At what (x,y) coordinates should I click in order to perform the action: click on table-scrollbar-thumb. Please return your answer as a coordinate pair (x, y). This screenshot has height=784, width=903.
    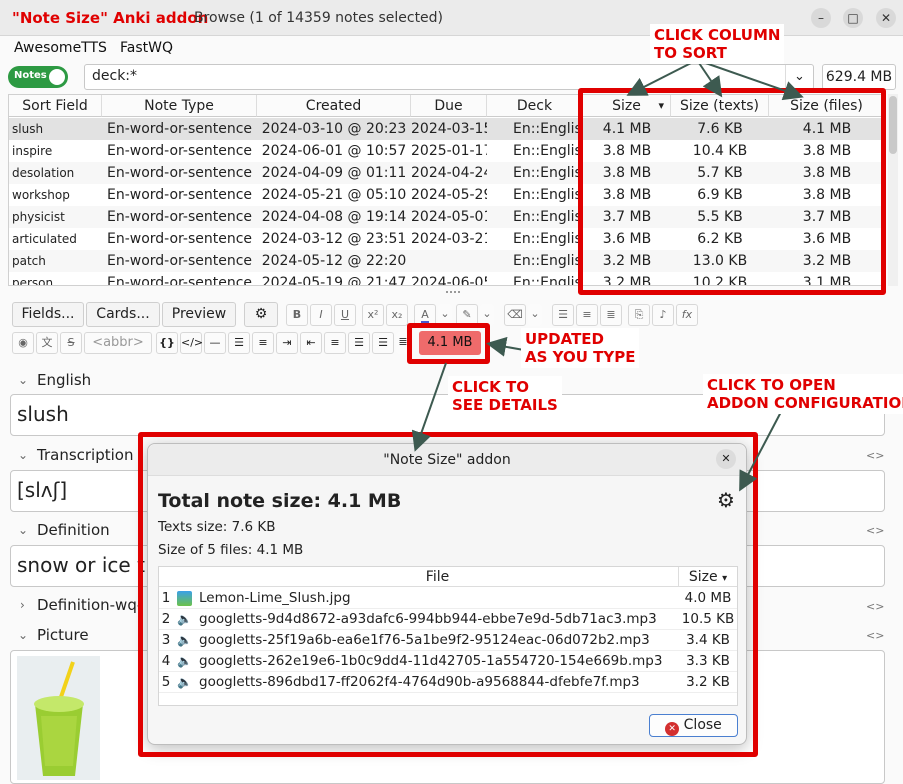
    Looking at the image, I should click on (893, 125).